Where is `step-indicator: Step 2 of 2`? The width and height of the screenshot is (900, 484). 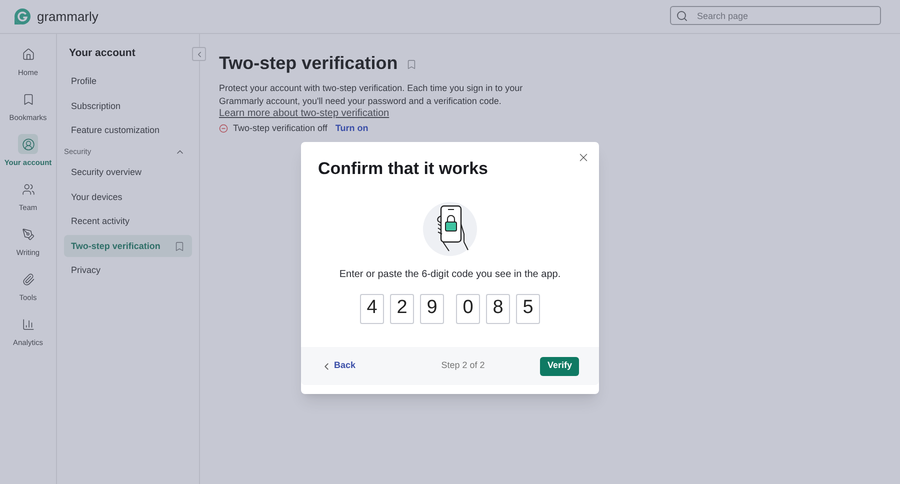
step-indicator: Step 2 of 2 is located at coordinates (463, 365).